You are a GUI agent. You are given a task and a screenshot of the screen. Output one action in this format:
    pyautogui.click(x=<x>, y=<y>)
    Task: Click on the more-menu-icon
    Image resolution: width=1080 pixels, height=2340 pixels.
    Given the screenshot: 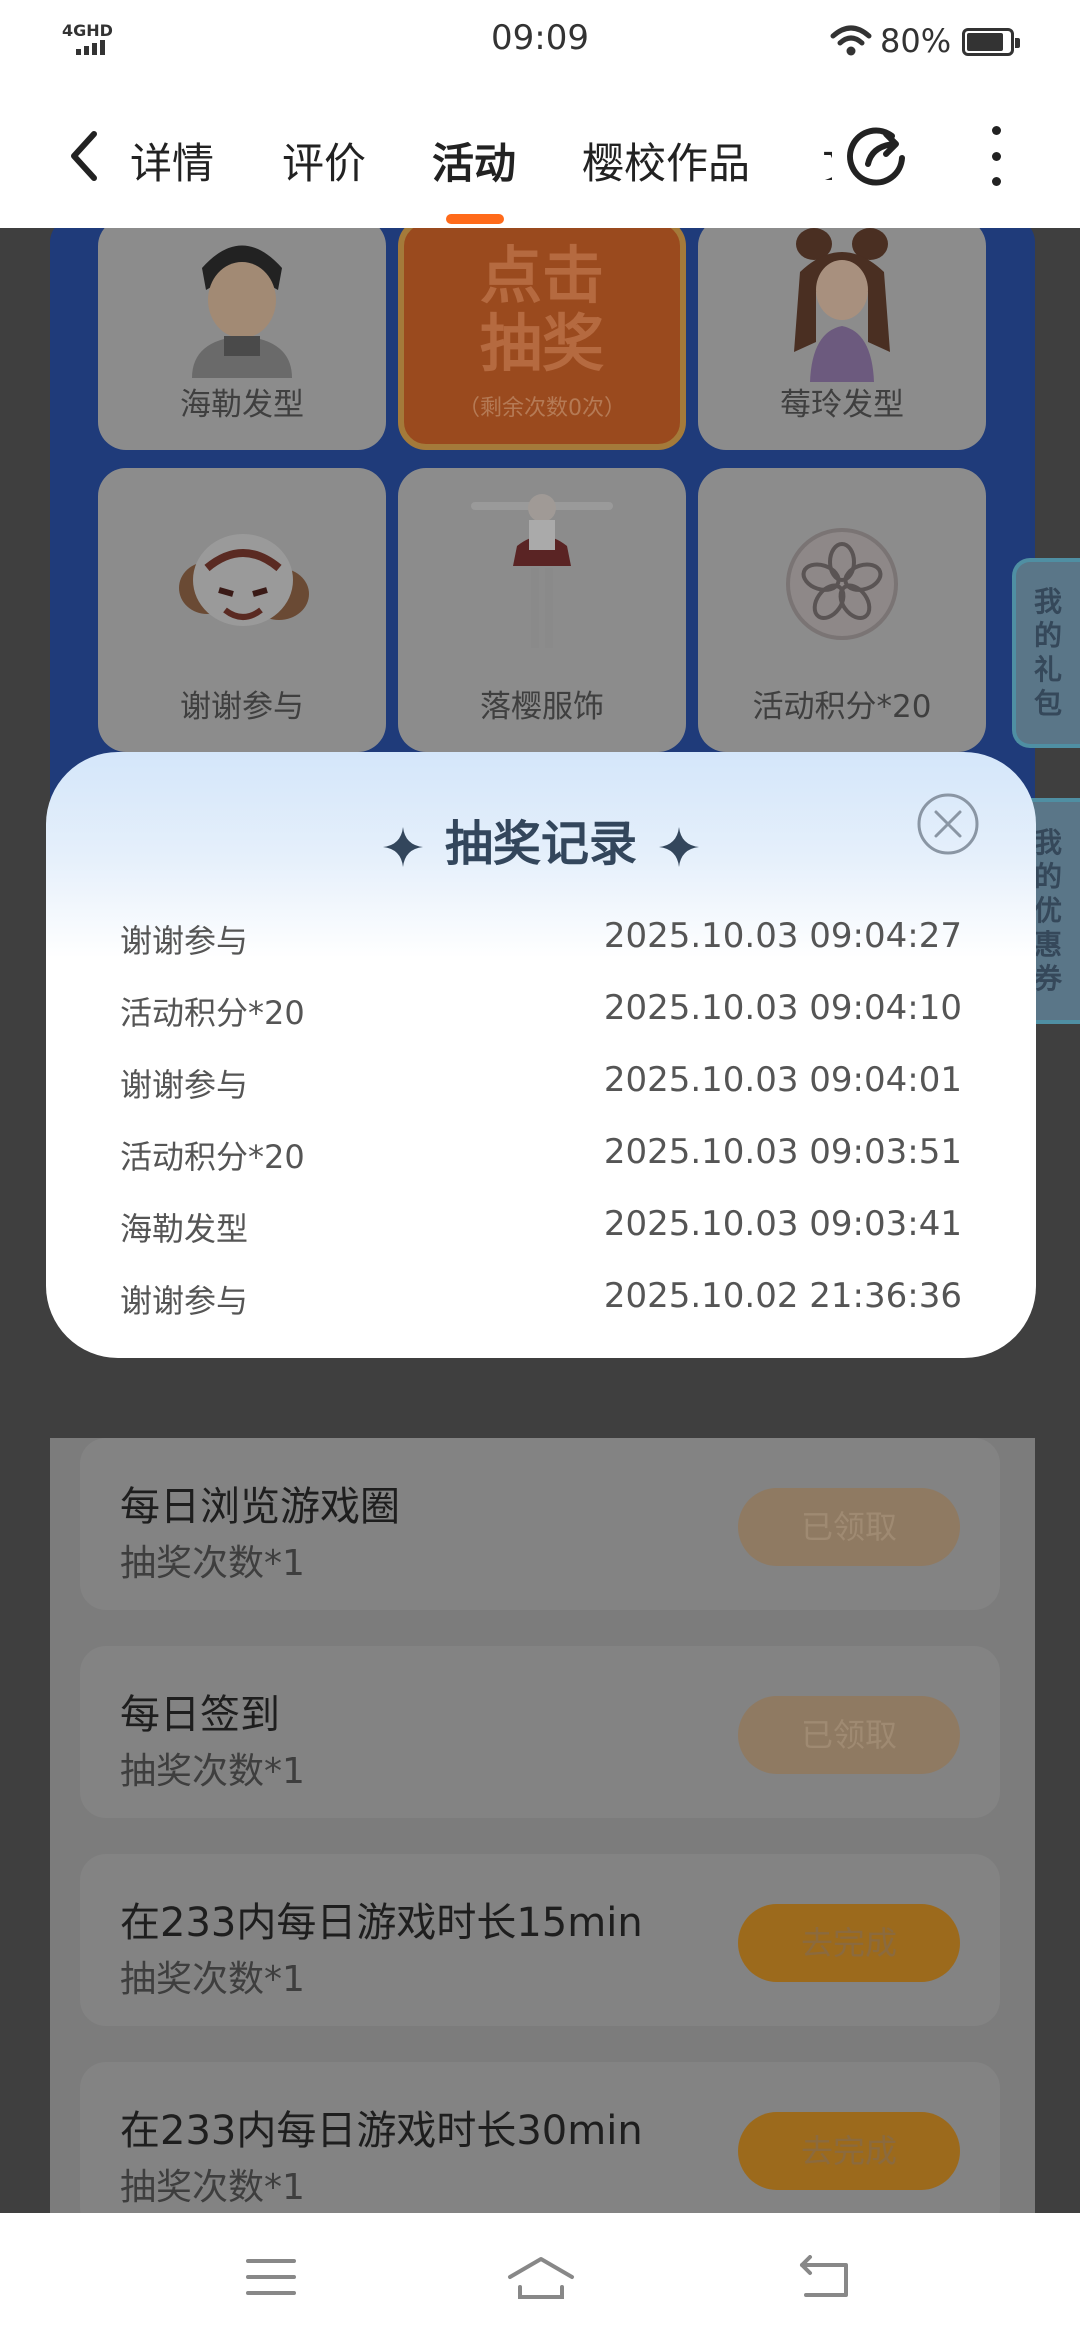 What is the action you would take?
    pyautogui.click(x=996, y=156)
    